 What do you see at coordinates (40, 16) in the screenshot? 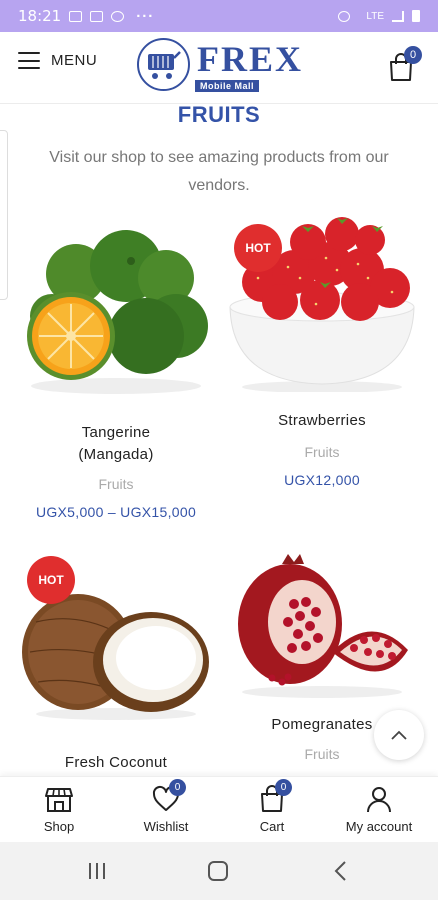
I see `status-time: 18:21` at bounding box center [40, 16].